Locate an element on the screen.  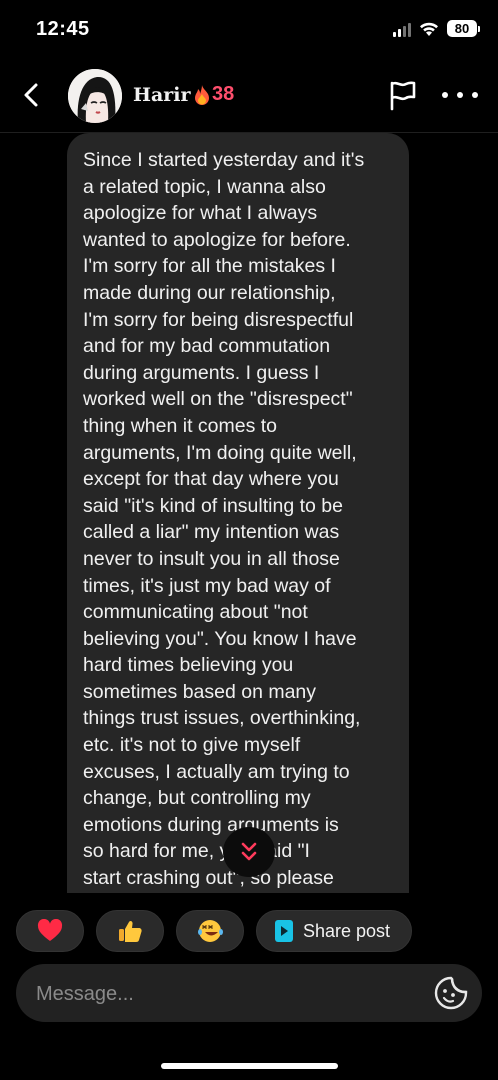
wifi-icon is located at coordinates (429, 29).